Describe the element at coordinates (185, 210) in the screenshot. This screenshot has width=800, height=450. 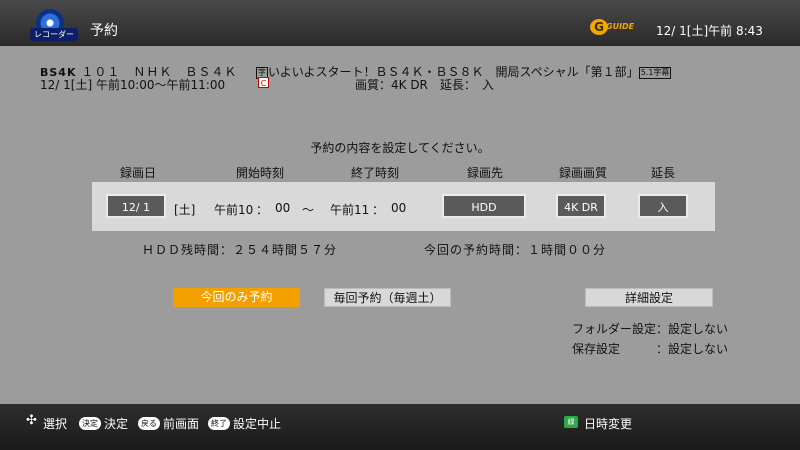
I see `weekday-text: [土]` at that location.